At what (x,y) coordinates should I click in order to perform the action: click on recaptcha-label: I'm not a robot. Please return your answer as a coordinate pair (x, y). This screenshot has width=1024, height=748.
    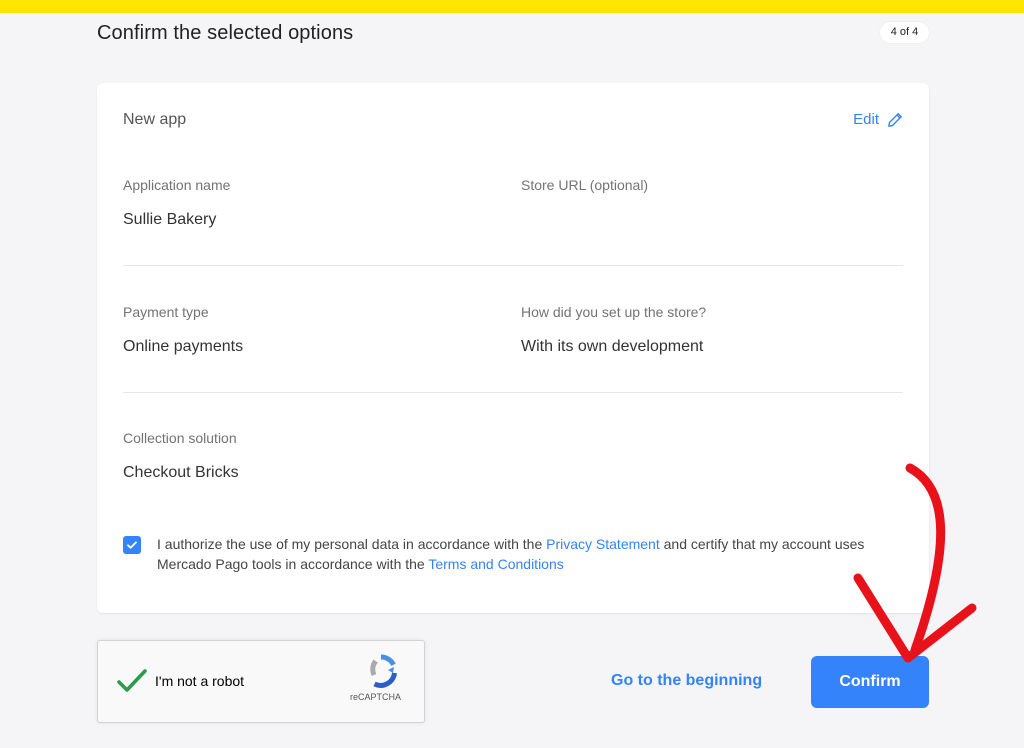
    Looking at the image, I should click on (200, 681).